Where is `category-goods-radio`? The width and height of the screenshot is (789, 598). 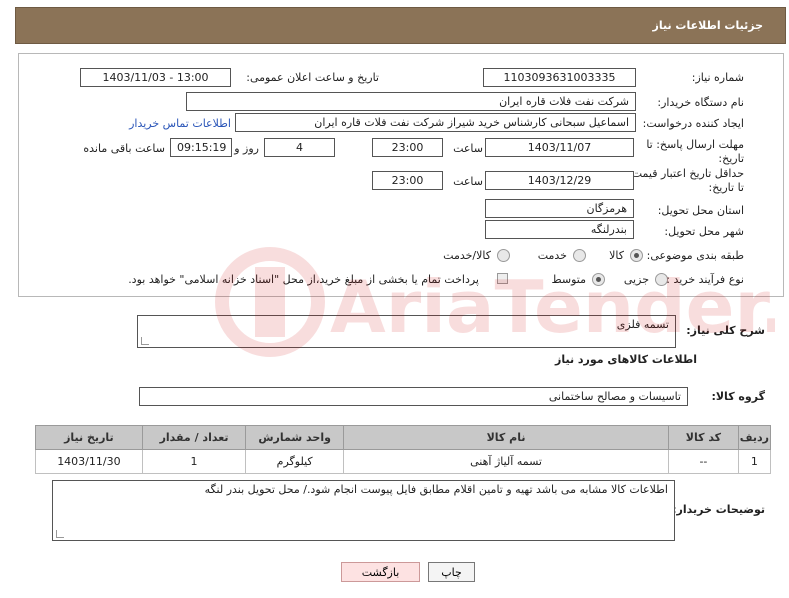
category-goods-radio is located at coordinates (636, 255).